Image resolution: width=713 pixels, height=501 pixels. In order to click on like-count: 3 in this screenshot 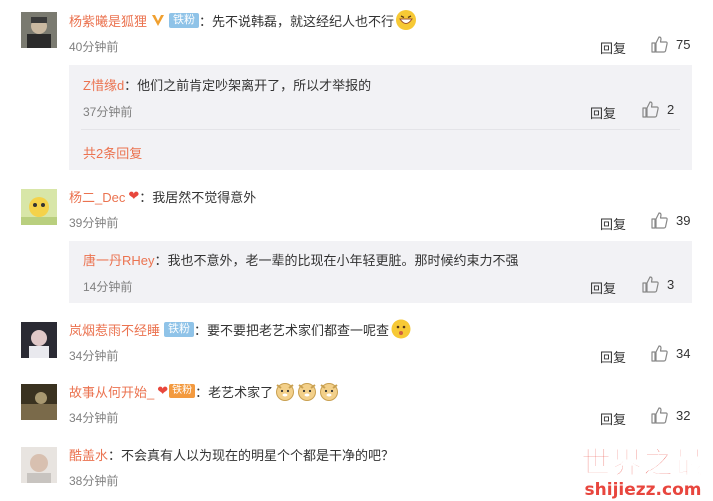, I will do `click(671, 284)`.